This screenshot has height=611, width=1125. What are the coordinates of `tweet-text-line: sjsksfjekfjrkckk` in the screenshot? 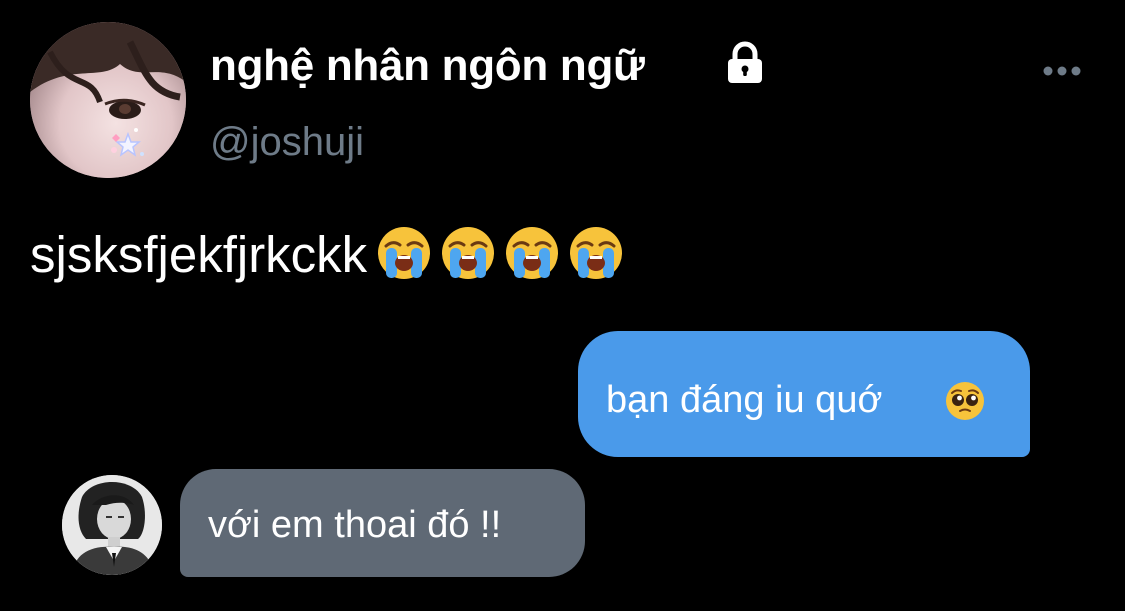 It's located at (326, 255).